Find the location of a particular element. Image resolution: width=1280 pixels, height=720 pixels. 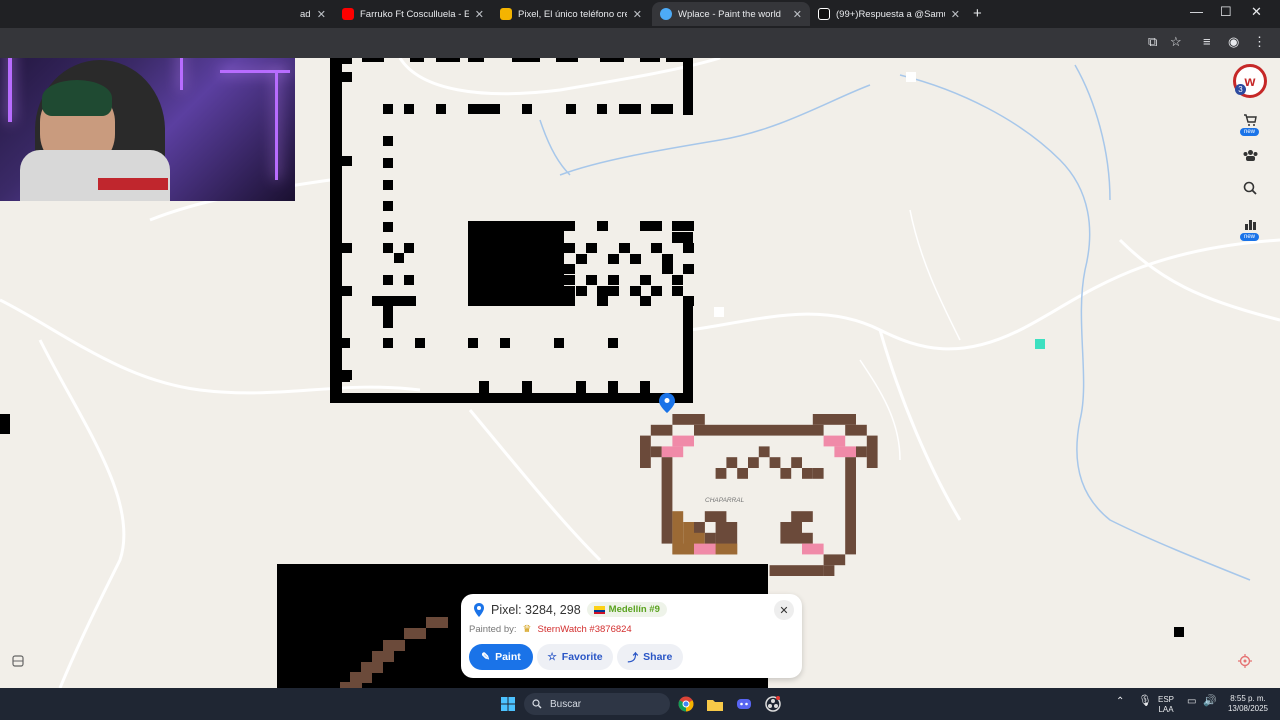

layers-icon is located at coordinates (18, 661).